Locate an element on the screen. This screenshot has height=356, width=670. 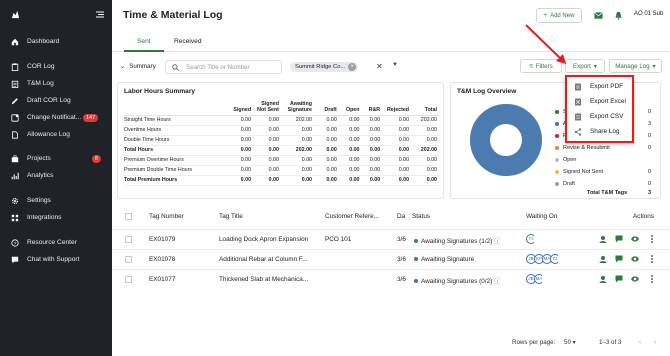
labor-hours-title: Labor Hours Summary is located at coordinates (160, 91).